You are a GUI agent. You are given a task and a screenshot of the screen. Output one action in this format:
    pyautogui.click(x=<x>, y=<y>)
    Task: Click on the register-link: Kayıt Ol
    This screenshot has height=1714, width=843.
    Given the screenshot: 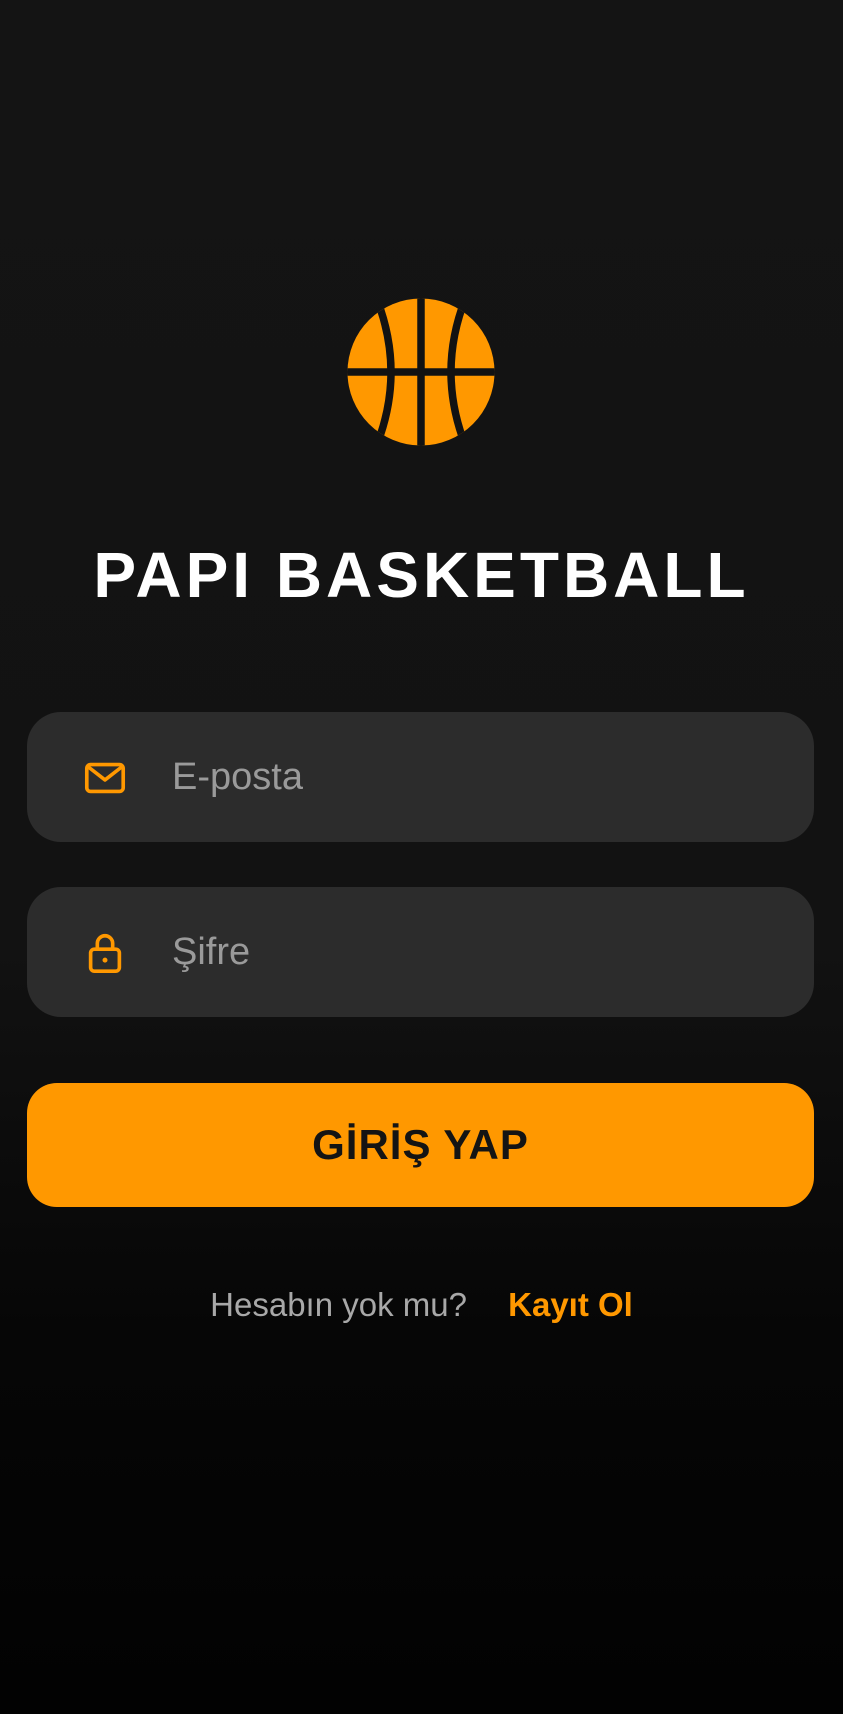 What is the action you would take?
    pyautogui.click(x=570, y=1304)
    